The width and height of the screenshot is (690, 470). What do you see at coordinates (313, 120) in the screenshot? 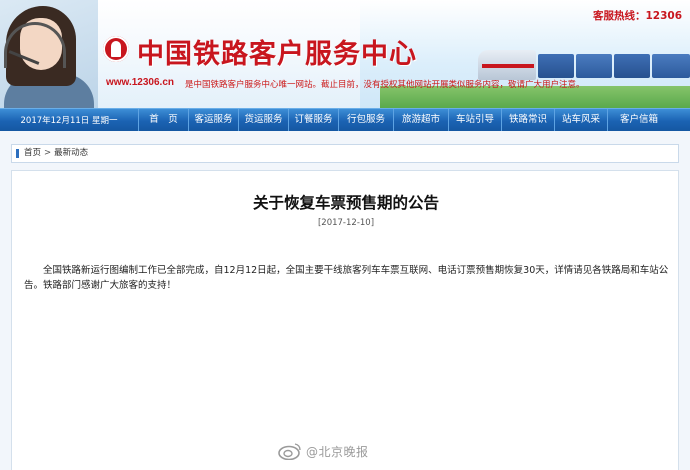
I see `nav-meal-ordering: 订餐服务` at bounding box center [313, 120].